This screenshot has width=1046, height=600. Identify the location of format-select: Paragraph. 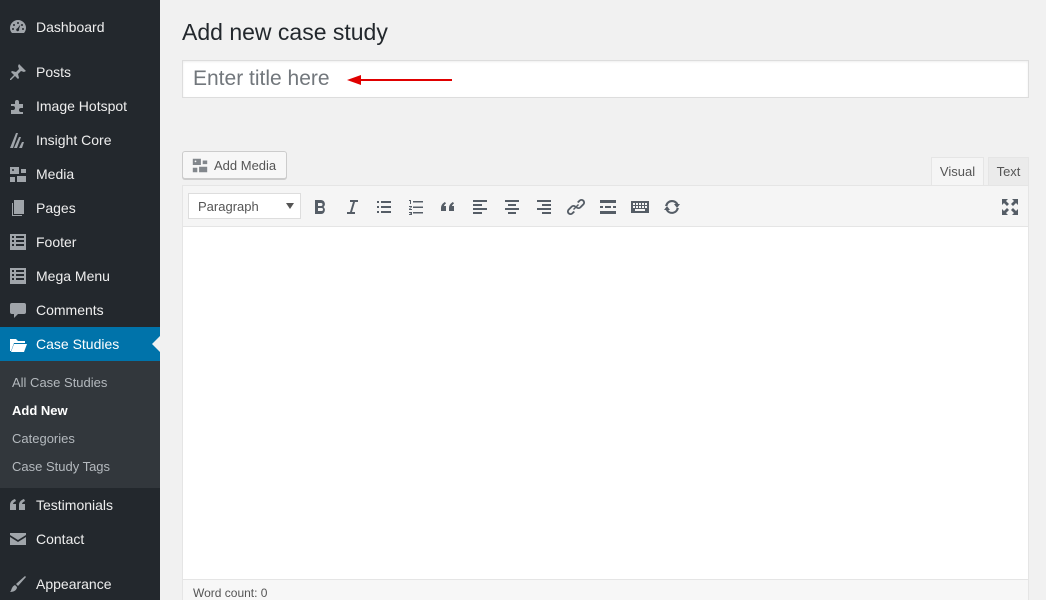
(244, 206).